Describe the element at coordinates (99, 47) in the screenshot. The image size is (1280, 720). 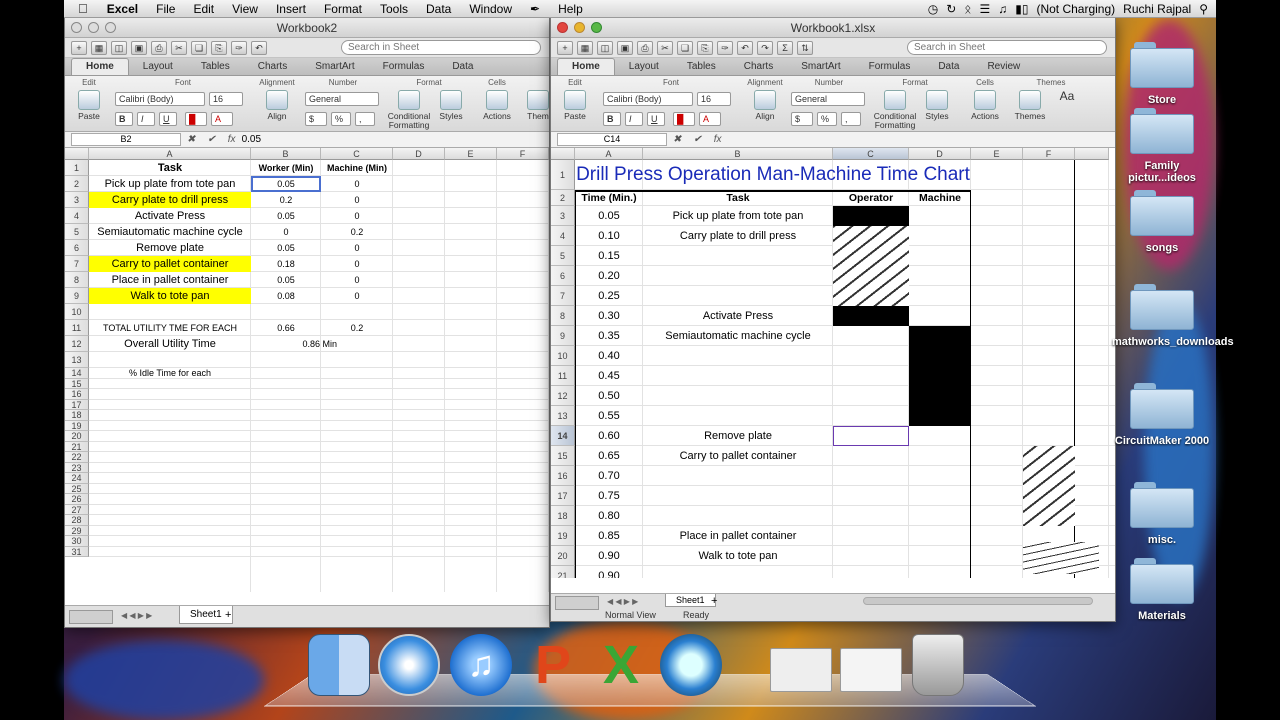
I see `templates-icon: ▦` at that location.